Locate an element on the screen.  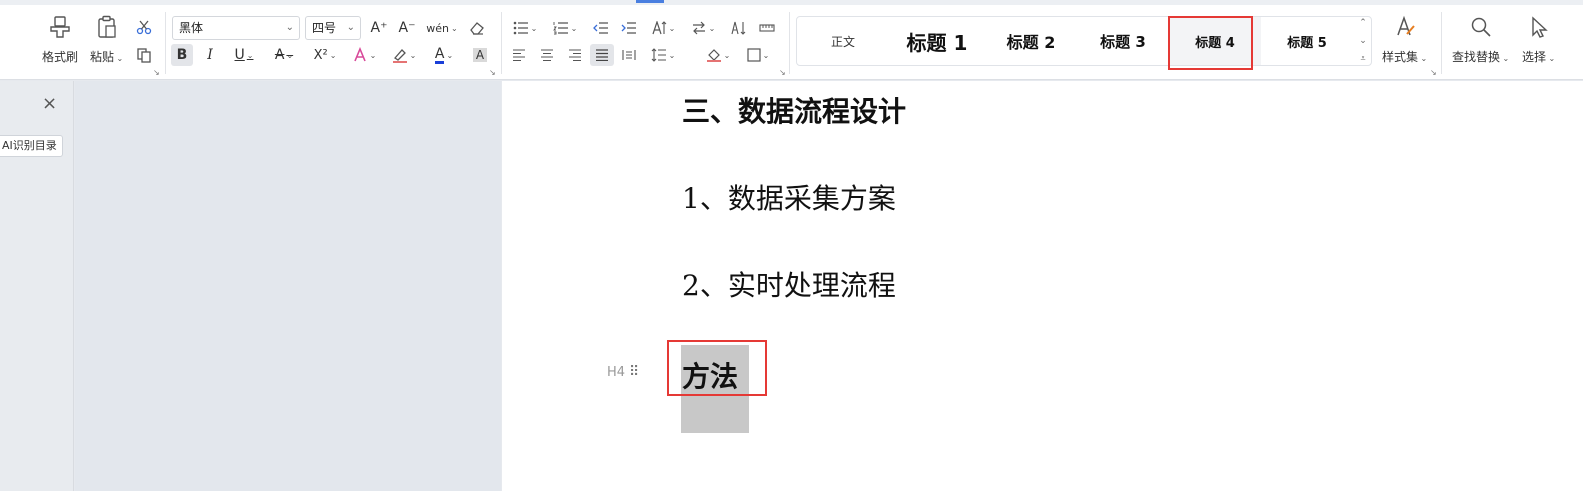
decrease-indent-button is located at coordinates (601, 28).